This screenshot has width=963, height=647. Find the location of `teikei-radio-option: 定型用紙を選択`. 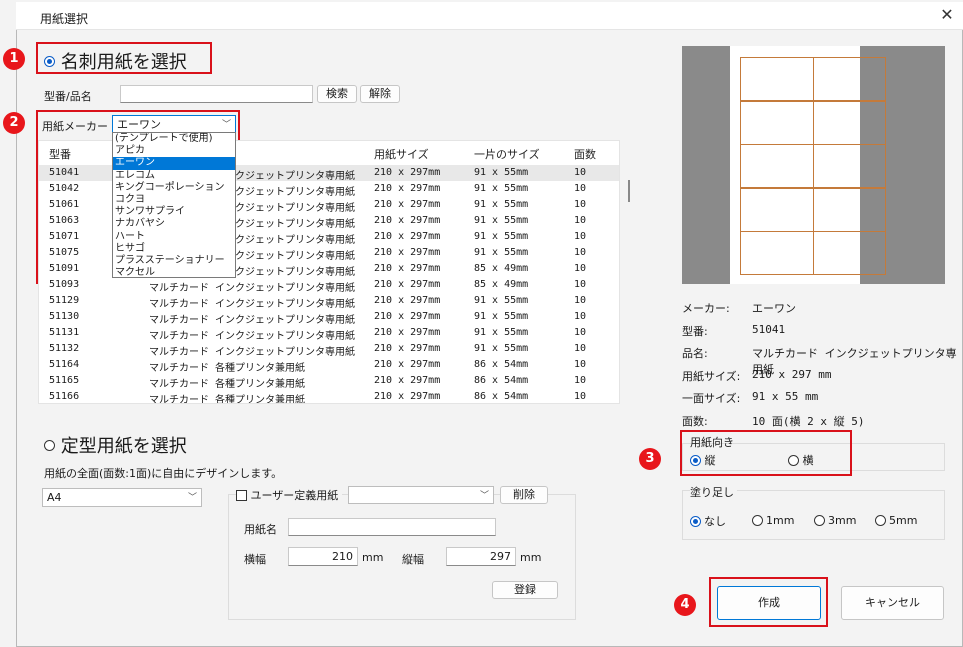

teikei-radio-option: 定型用紙を選択 is located at coordinates (115, 445).